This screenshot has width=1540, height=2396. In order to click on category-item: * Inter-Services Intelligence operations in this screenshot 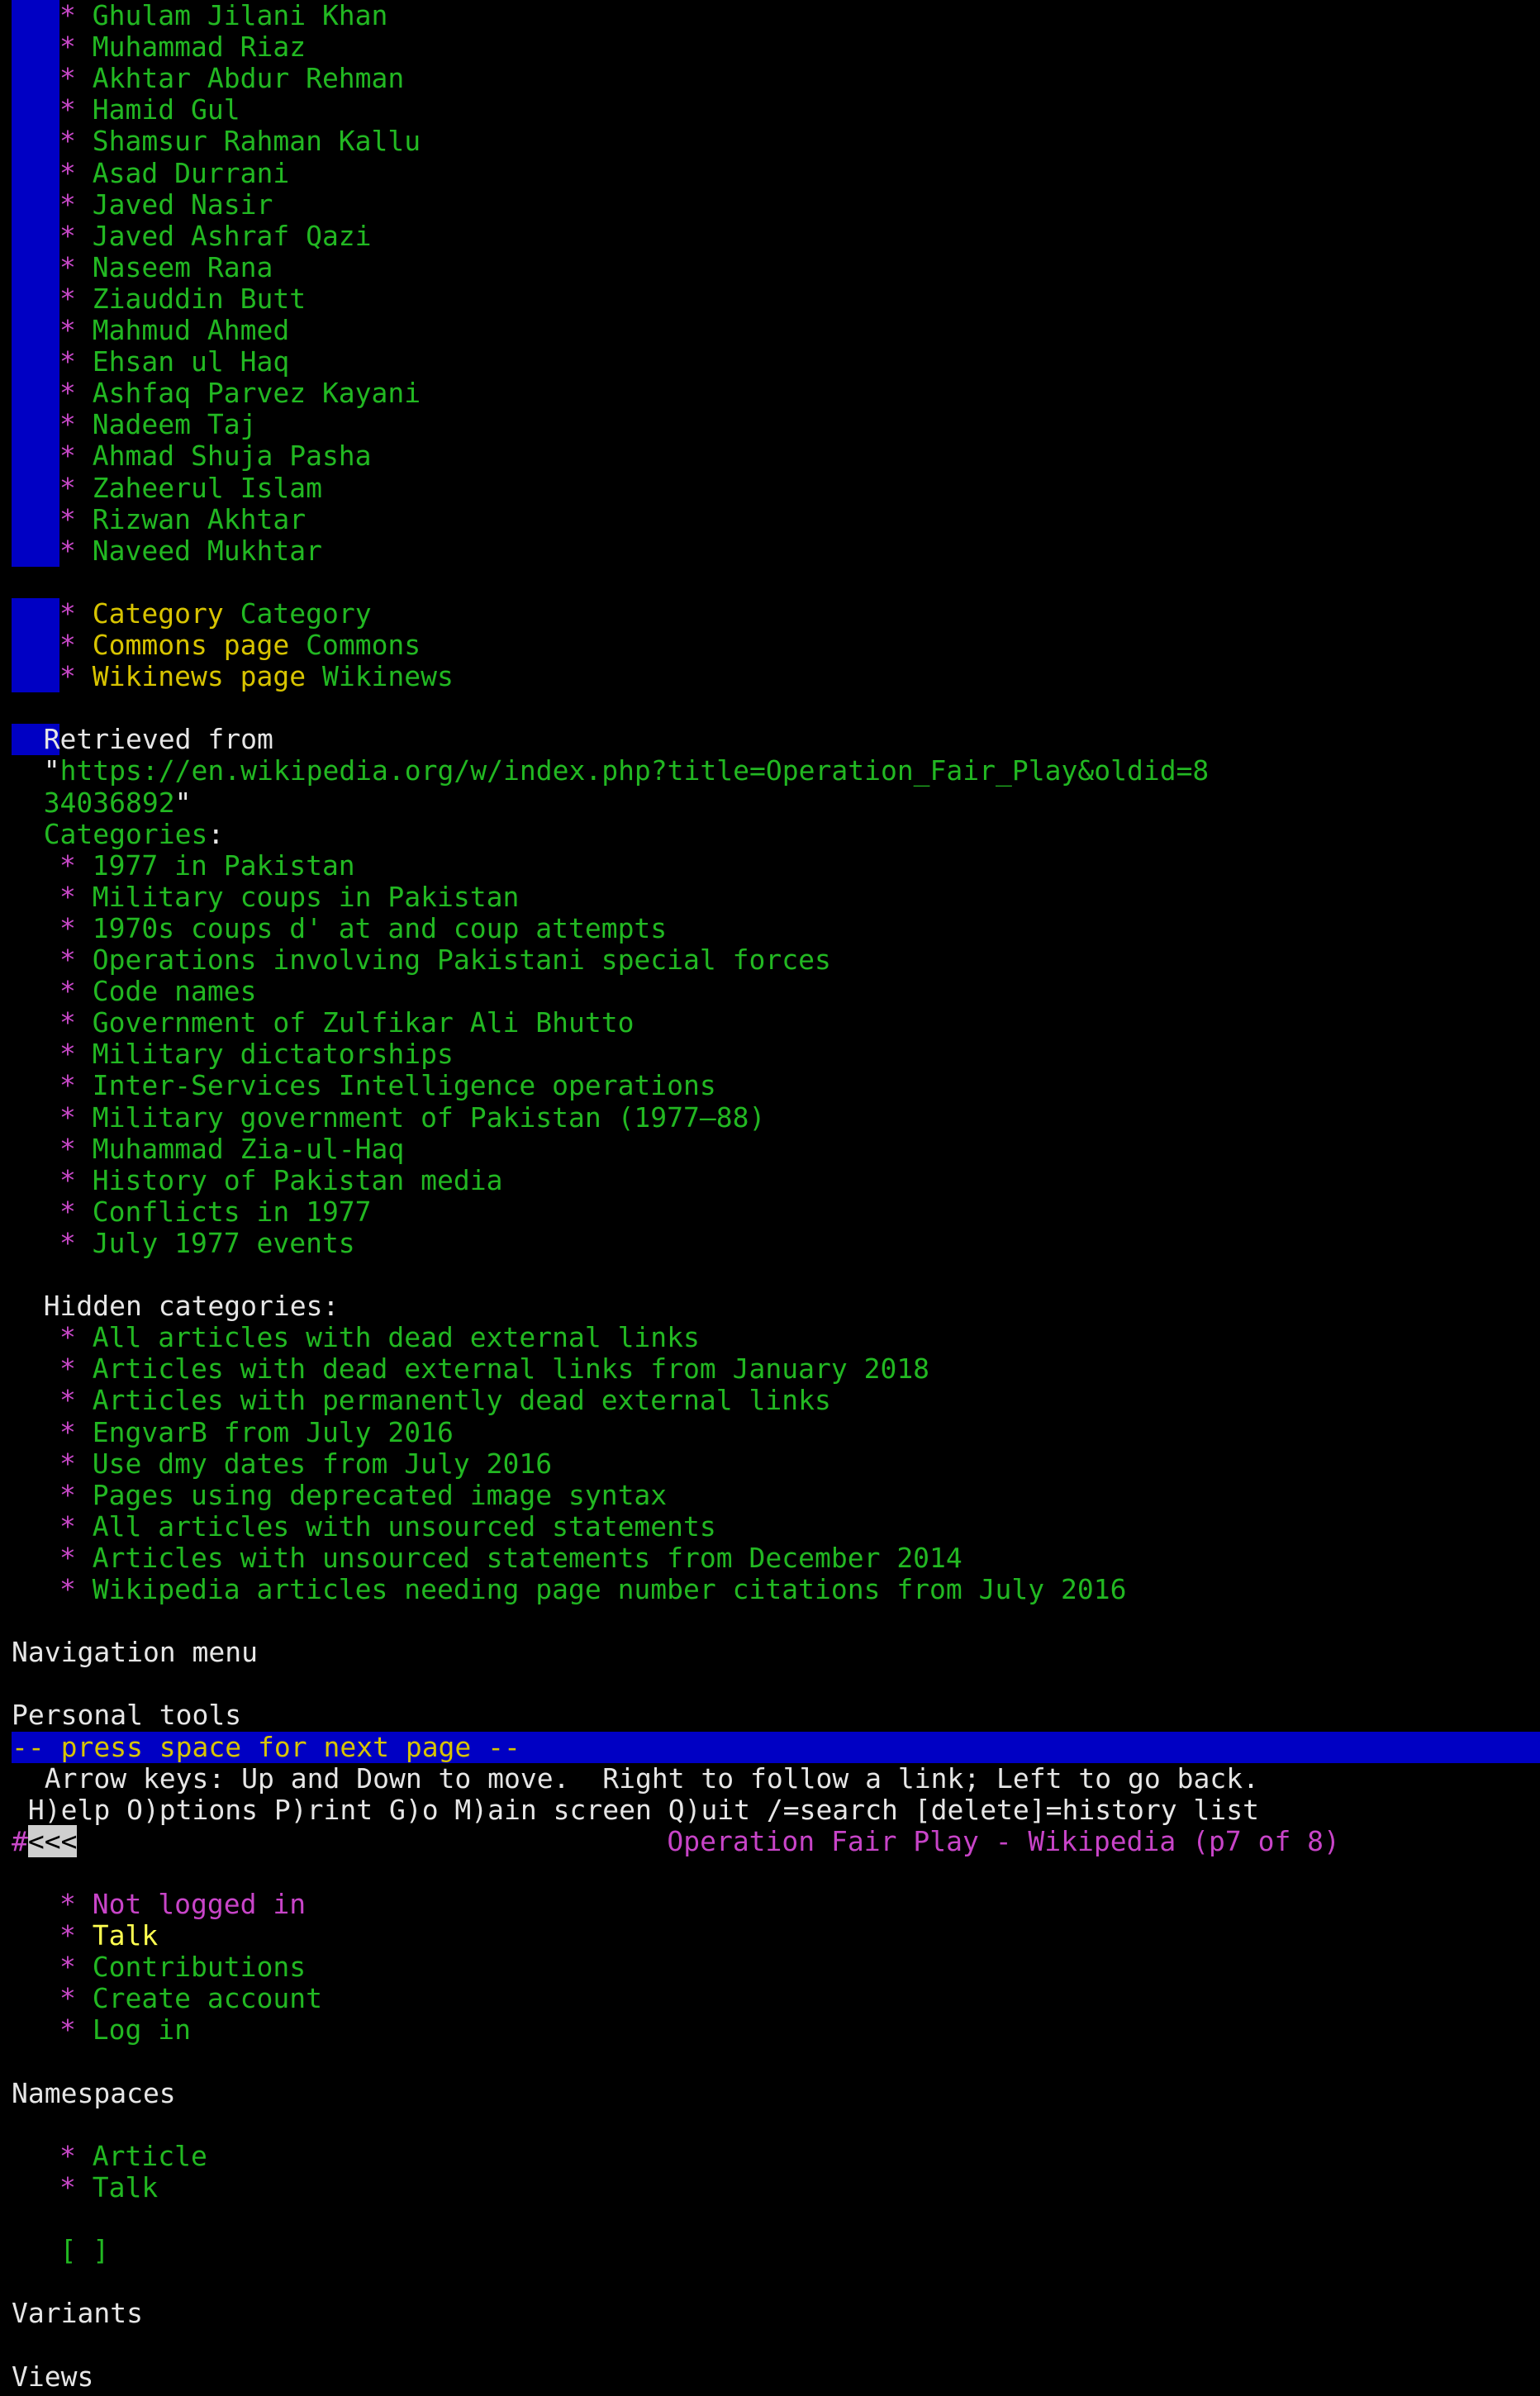, I will do `click(387, 1086)`.